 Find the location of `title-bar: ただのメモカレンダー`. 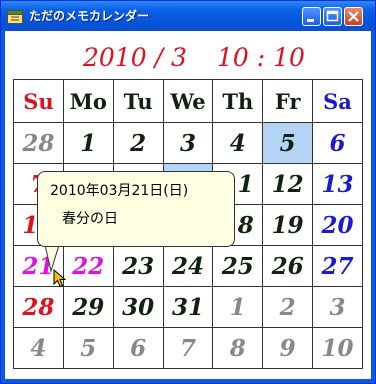

title-bar: ただのメモカレンダー is located at coordinates (188, 16).